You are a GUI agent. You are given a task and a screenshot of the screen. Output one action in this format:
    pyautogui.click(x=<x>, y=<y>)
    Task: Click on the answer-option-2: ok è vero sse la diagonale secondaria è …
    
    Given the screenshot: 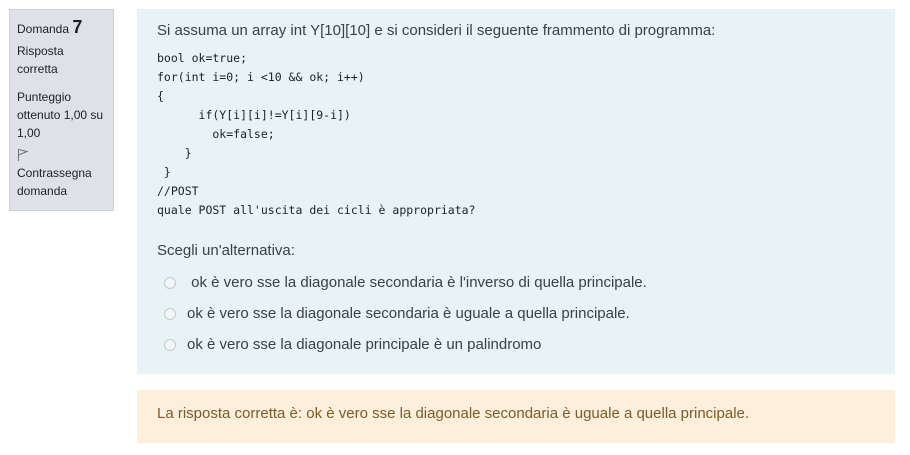 What is the action you would take?
    pyautogui.click(x=516, y=313)
    